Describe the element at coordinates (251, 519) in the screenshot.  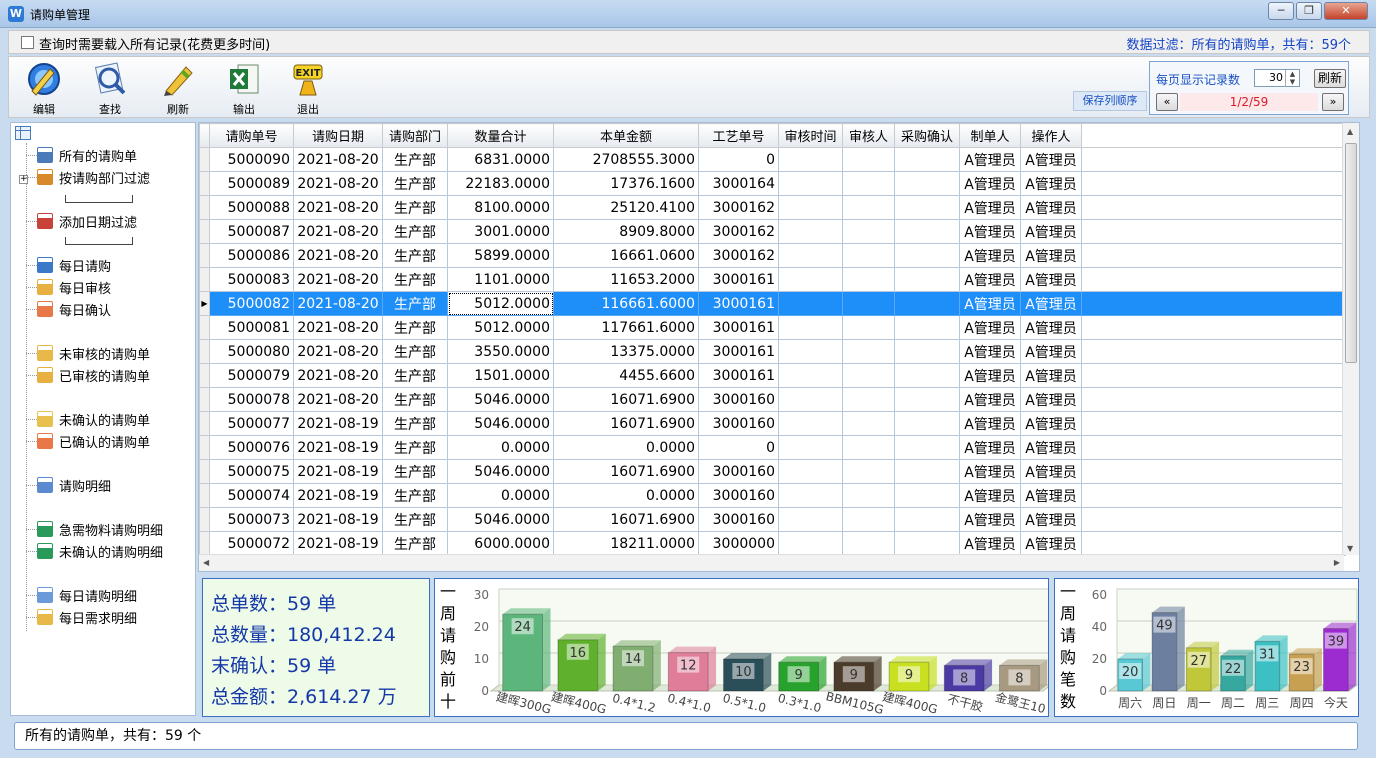
I see `table-cell: 5000073` at that location.